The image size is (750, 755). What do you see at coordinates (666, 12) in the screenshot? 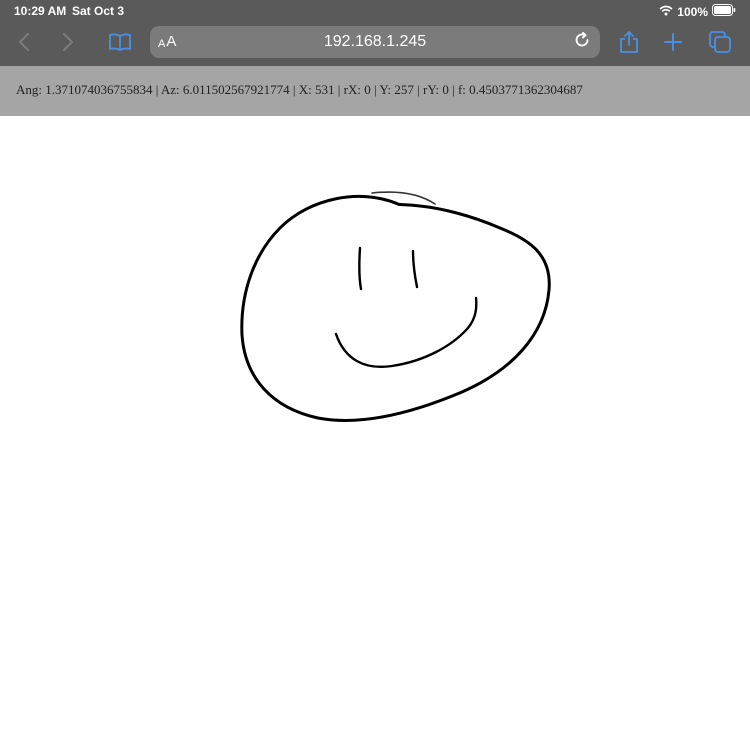
I see `wifi-icon` at bounding box center [666, 12].